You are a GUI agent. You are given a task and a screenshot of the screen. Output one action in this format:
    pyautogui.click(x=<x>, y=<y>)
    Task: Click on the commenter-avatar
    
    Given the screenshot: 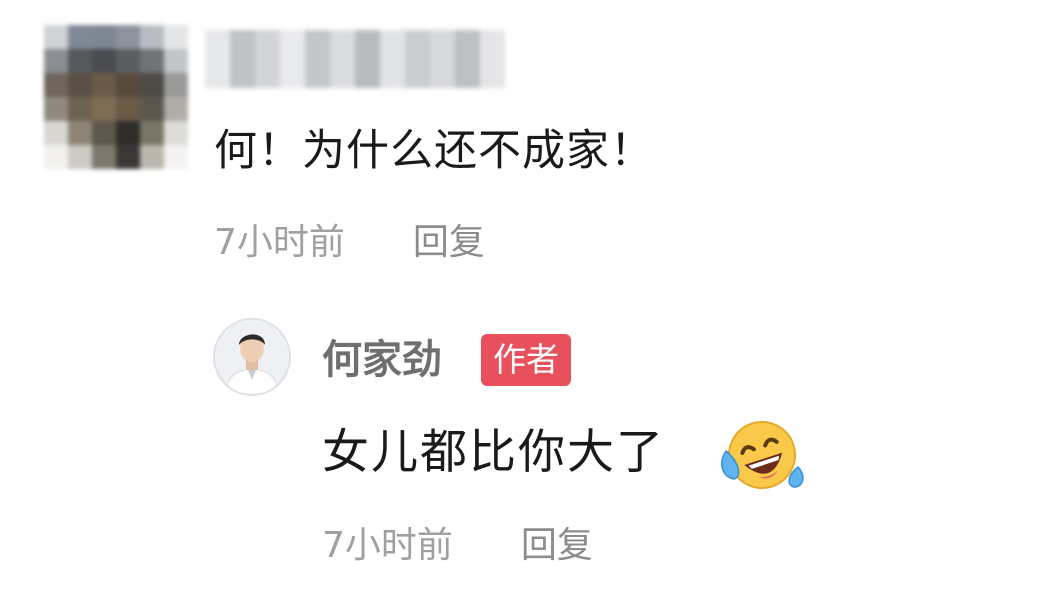 What is the action you would take?
    pyautogui.click(x=116, y=97)
    